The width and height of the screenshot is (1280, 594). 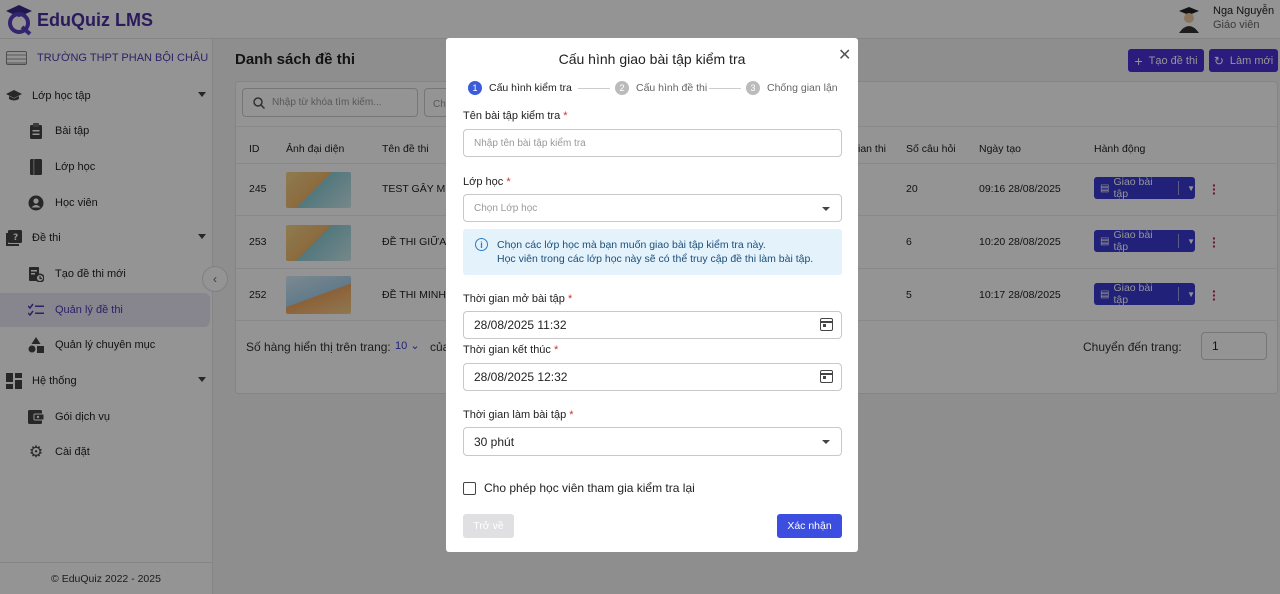 What do you see at coordinates (514, 299) in the screenshot?
I see `open-label-text: Thời gian mở bài tập` at bounding box center [514, 299].